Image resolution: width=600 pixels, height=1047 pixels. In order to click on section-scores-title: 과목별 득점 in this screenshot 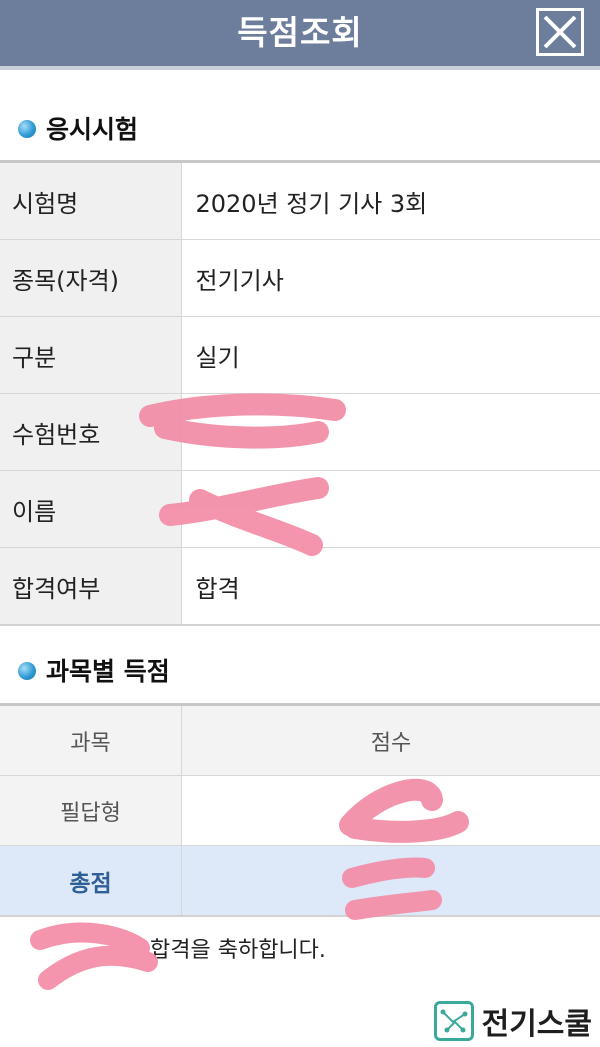, I will do `click(108, 671)`.